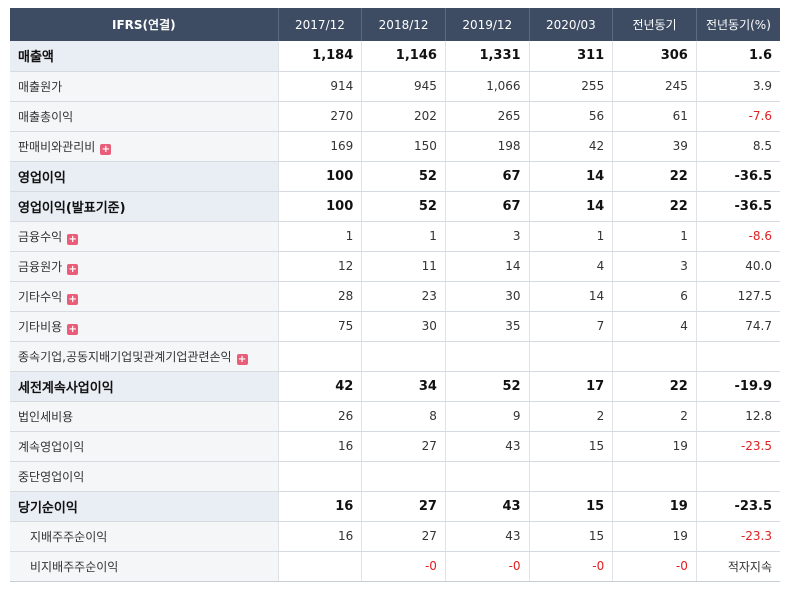 This screenshot has height=606, width=811. What do you see at coordinates (144, 296) in the screenshot?
I see `row-label-cell: 기타수익 +` at bounding box center [144, 296].